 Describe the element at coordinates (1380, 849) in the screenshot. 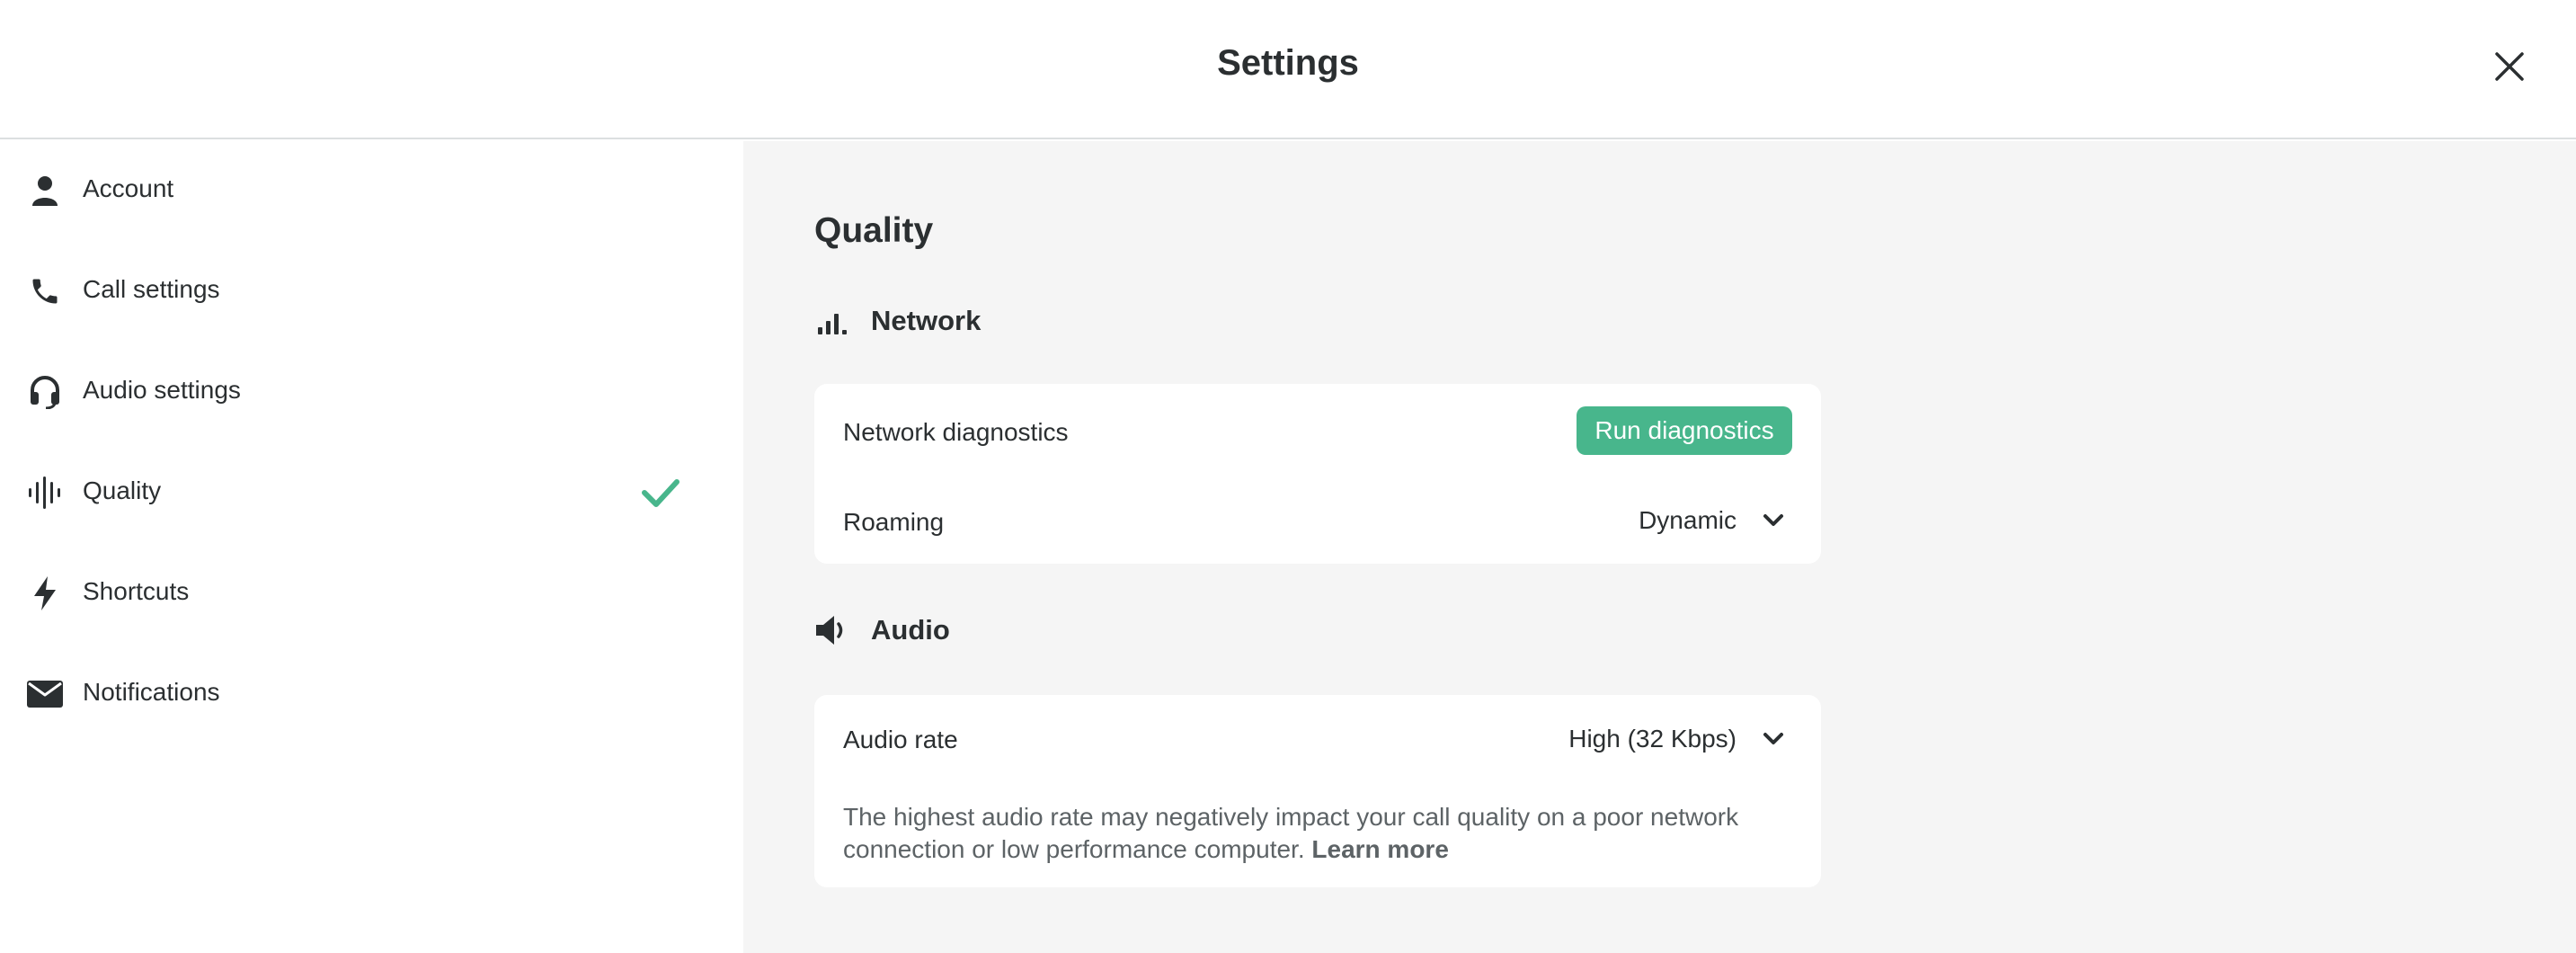

I see `learn-more-link: Learn more` at that location.